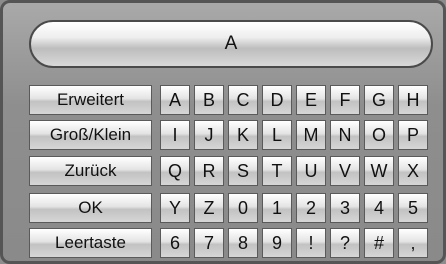 The height and width of the screenshot is (264, 446). I want to click on key-4: 4, so click(379, 208).